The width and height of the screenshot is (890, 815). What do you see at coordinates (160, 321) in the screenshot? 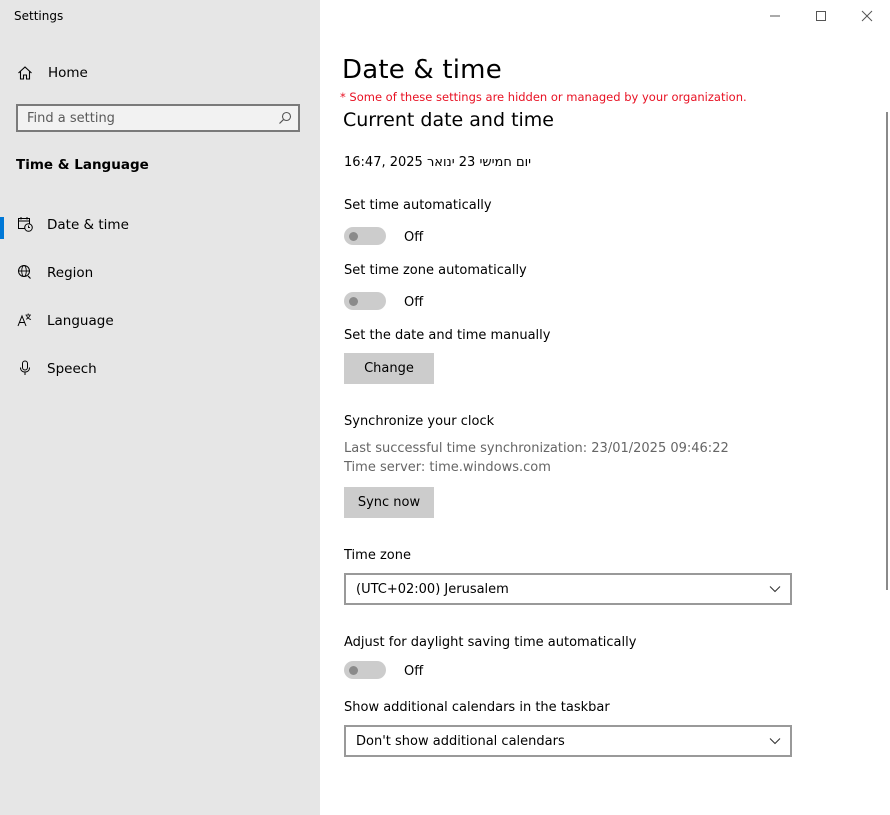
I see `sidebar-item-language: Language` at bounding box center [160, 321].